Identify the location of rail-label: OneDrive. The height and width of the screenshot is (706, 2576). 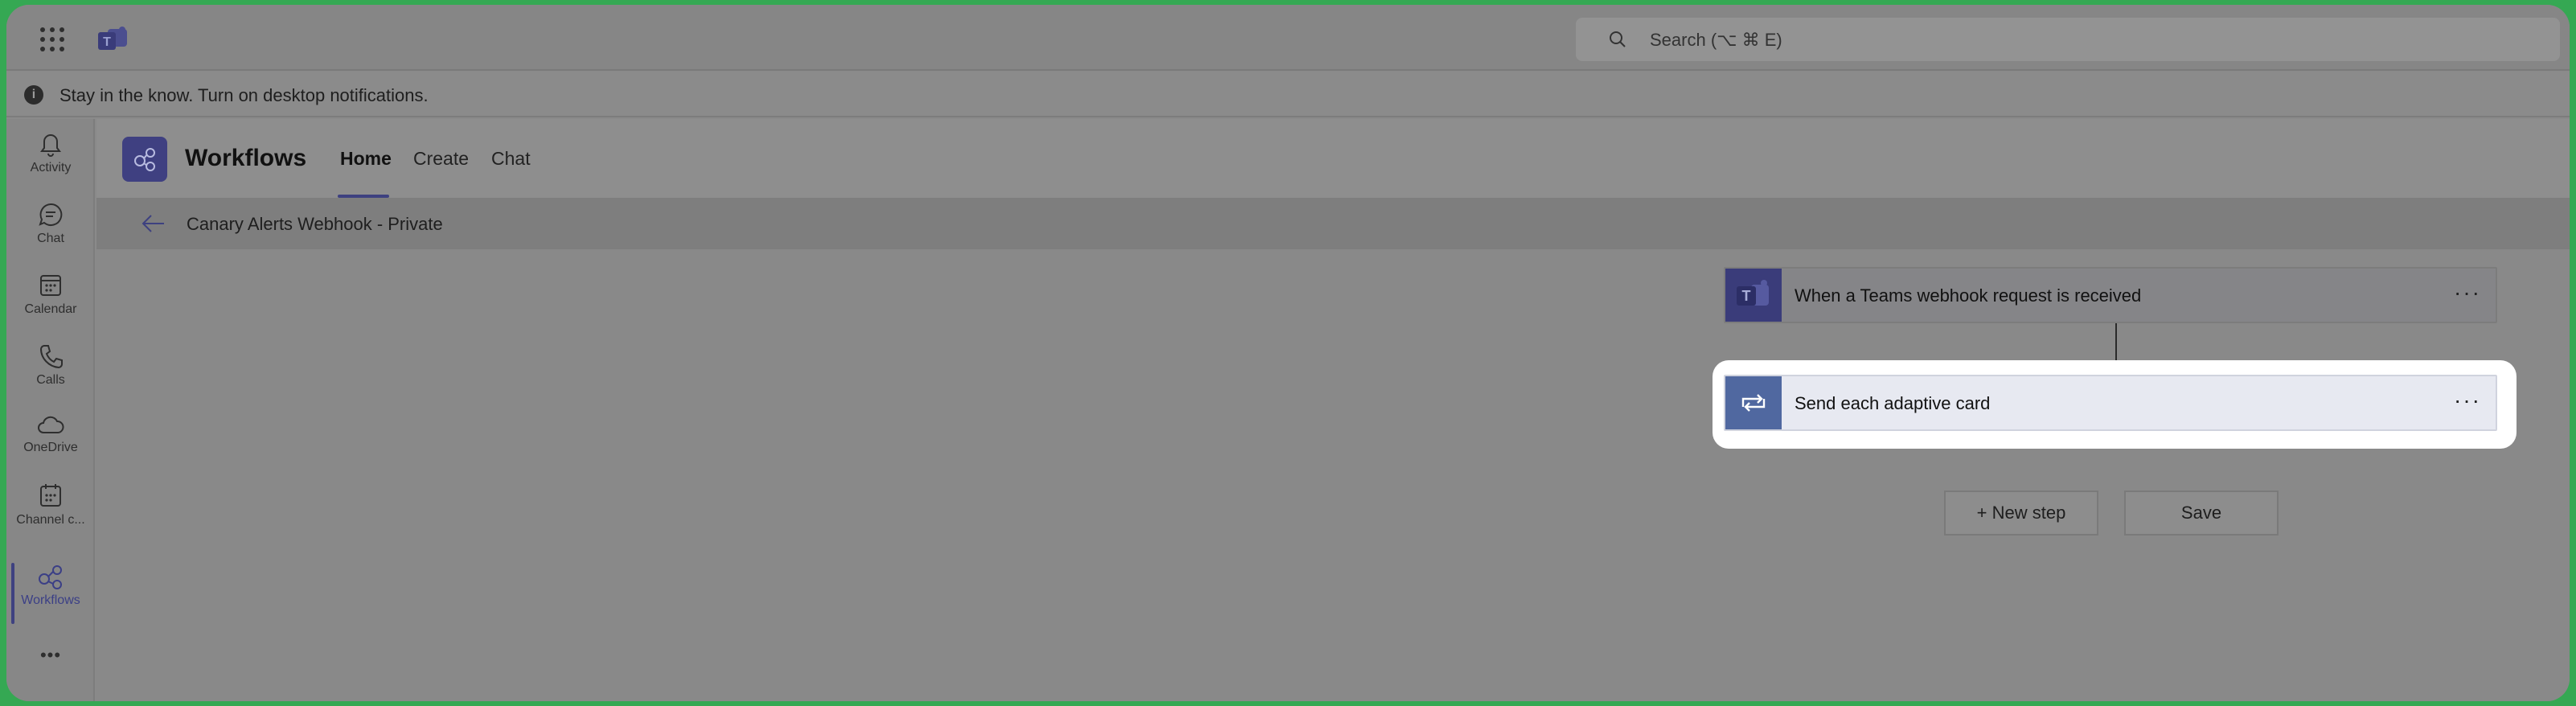
(51, 447).